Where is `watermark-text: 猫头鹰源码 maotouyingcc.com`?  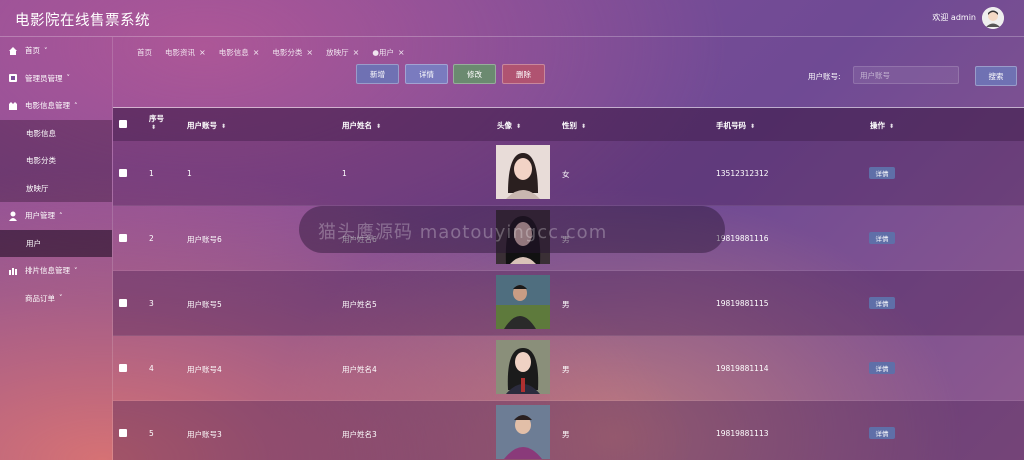 watermark-text: 猫头鹰源码 maotouyingcc.com is located at coordinates (463, 232).